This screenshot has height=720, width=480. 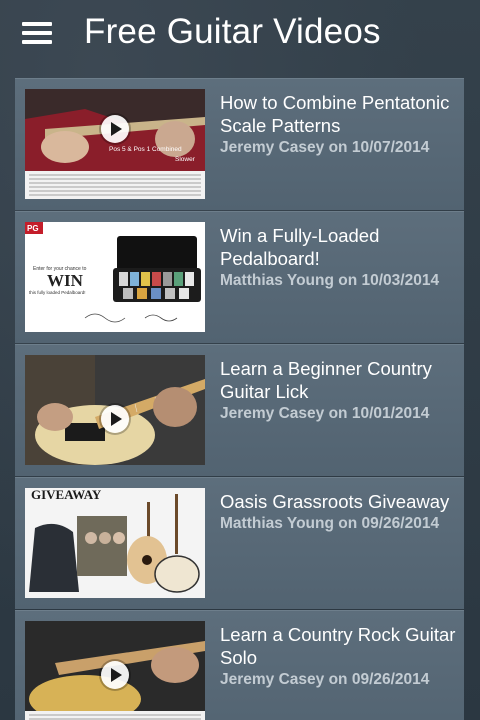 I want to click on video-title-text: Learn a Beginner Country Guitar Lick, so click(x=326, y=380).